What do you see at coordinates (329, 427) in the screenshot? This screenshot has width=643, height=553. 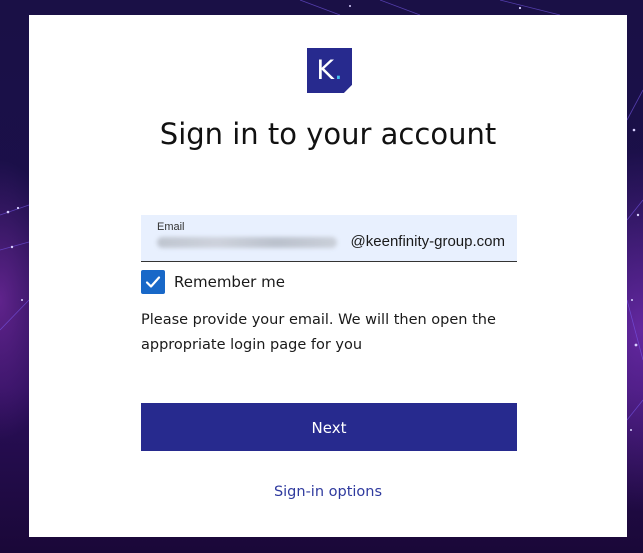 I see `next-button: Next` at bounding box center [329, 427].